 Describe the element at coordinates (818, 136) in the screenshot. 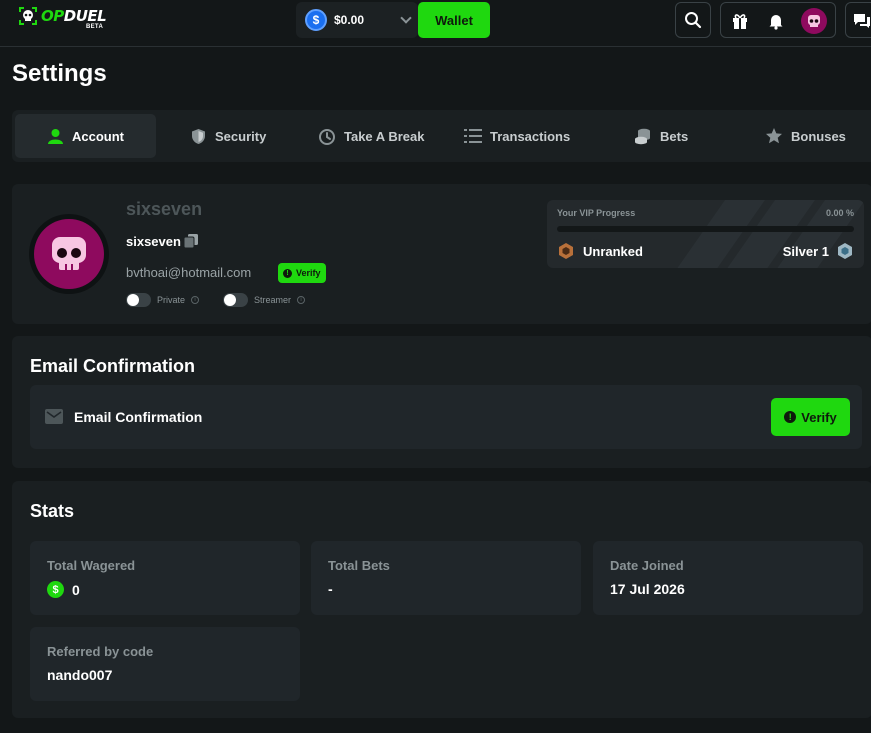

I see `tab-label: Bonuses` at that location.